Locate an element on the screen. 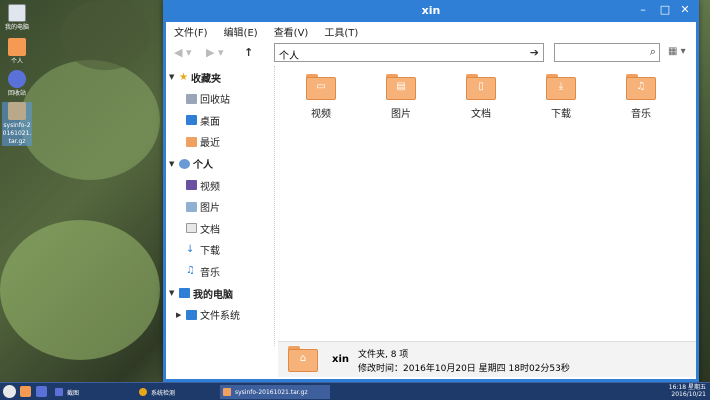  titlebar: xin – □ ✕ is located at coordinates (431, 11).